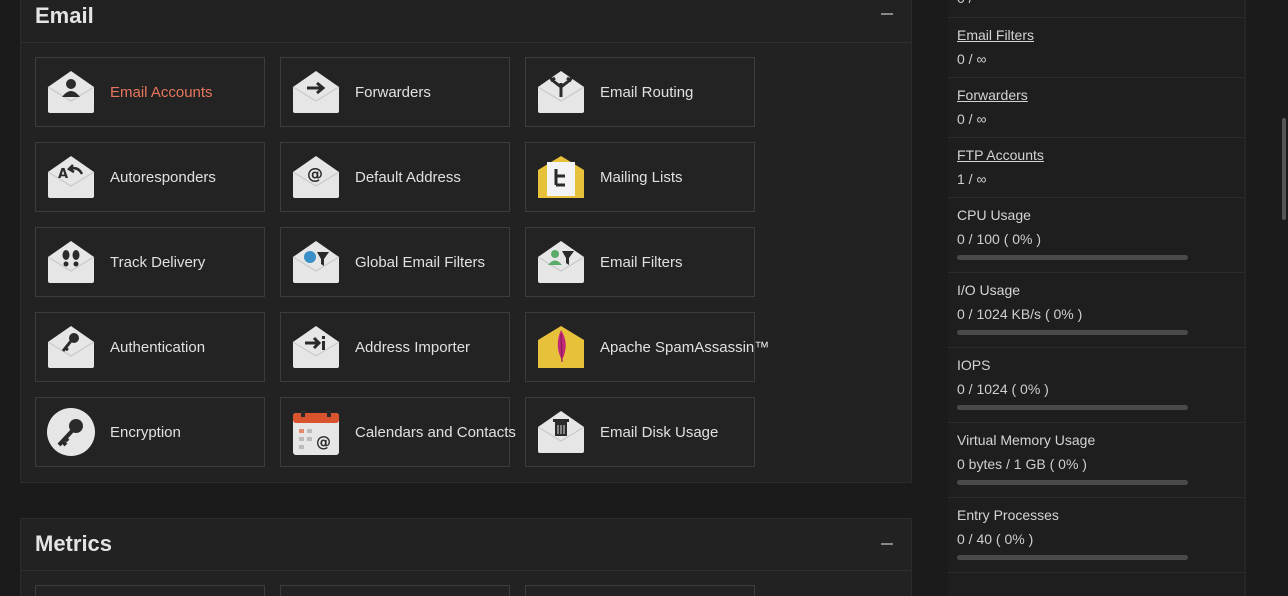  What do you see at coordinates (158, 262) in the screenshot?
I see `tool-tile-label: Track Delivery` at bounding box center [158, 262].